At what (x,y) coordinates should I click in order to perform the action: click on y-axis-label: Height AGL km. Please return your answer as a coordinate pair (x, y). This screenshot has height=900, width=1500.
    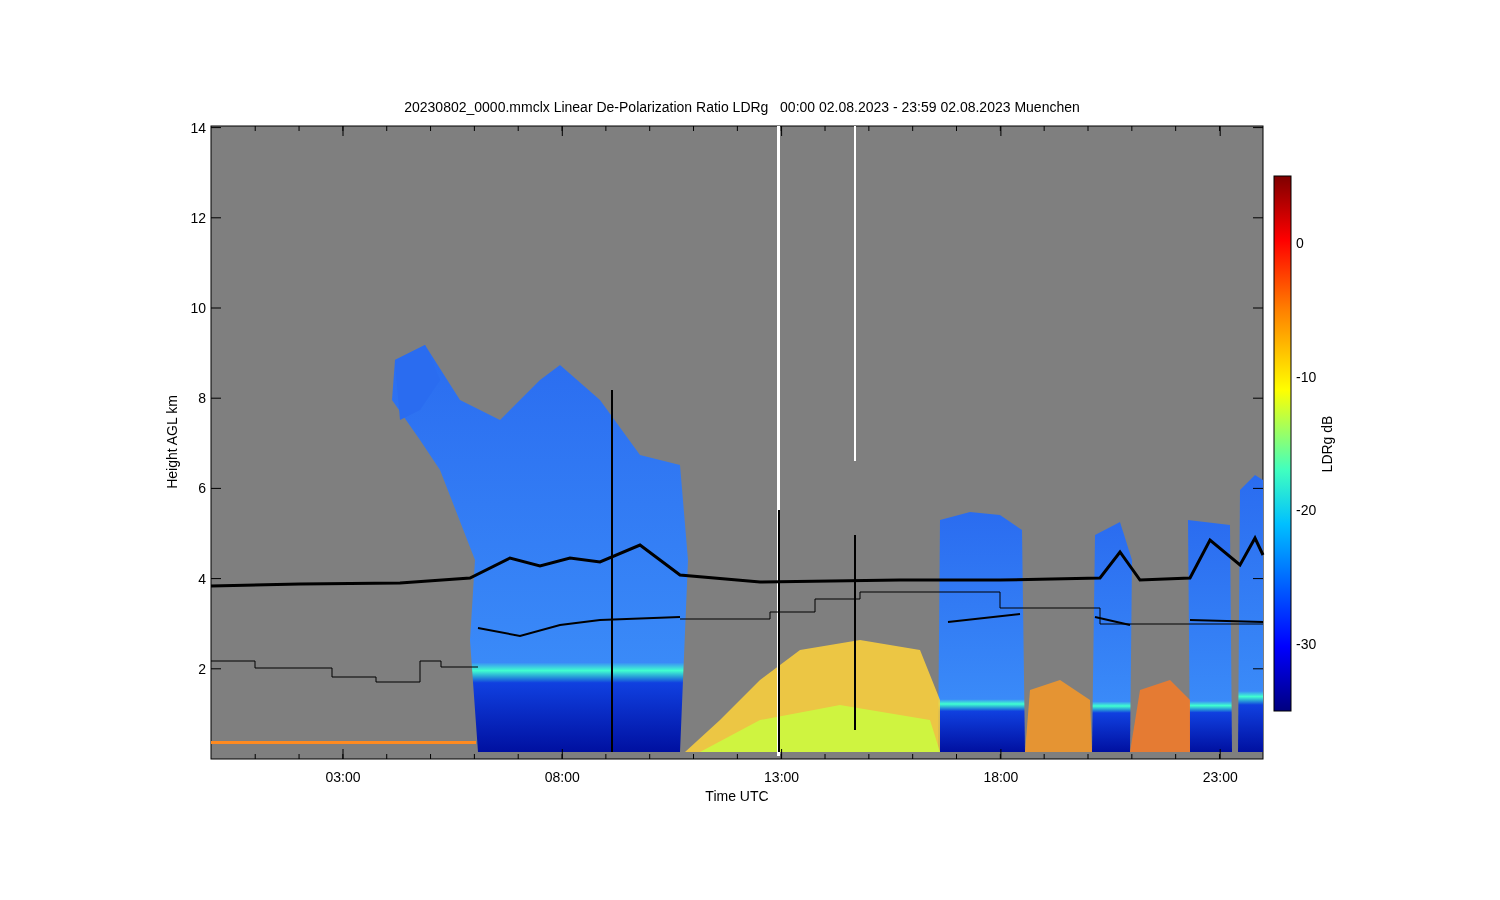
    Looking at the image, I should click on (172, 442).